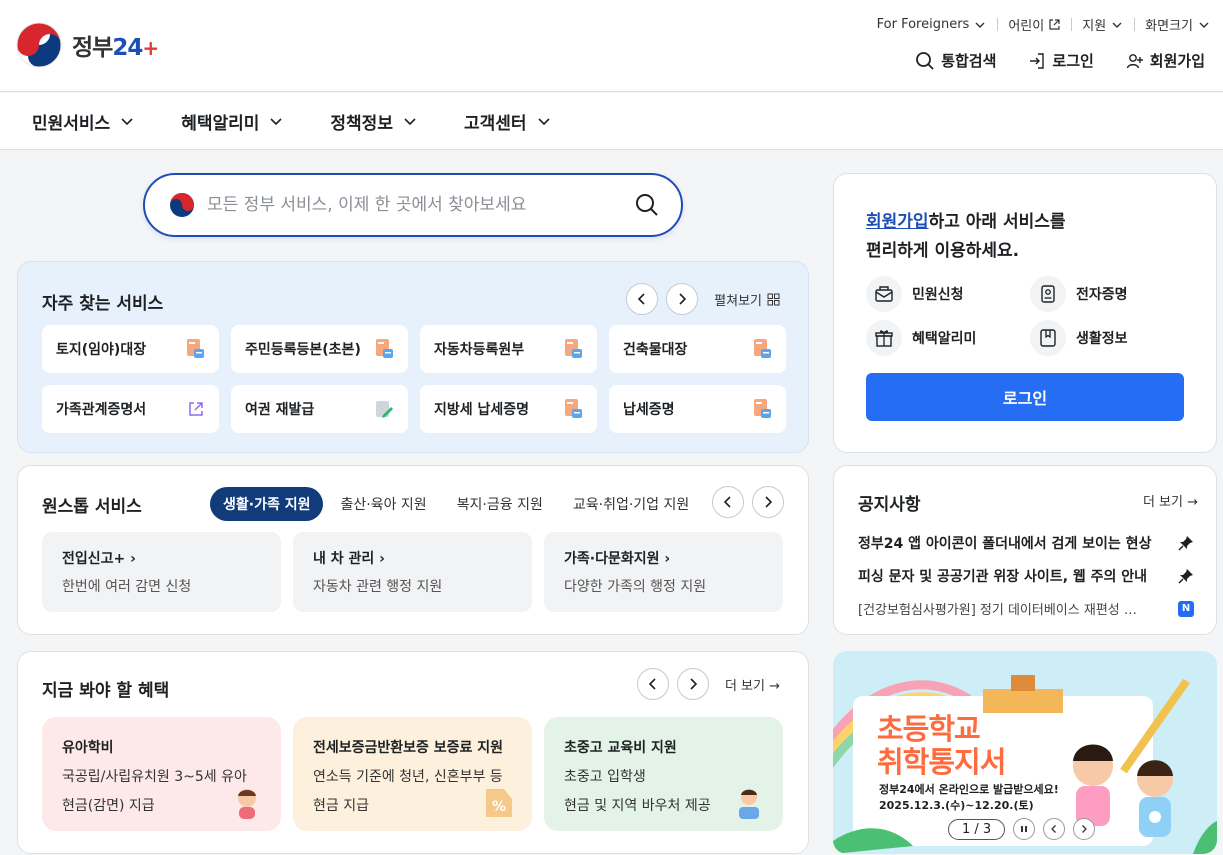 The image size is (1223, 855). Describe the element at coordinates (1186, 608) in the screenshot. I see `new-badge: N` at that location.